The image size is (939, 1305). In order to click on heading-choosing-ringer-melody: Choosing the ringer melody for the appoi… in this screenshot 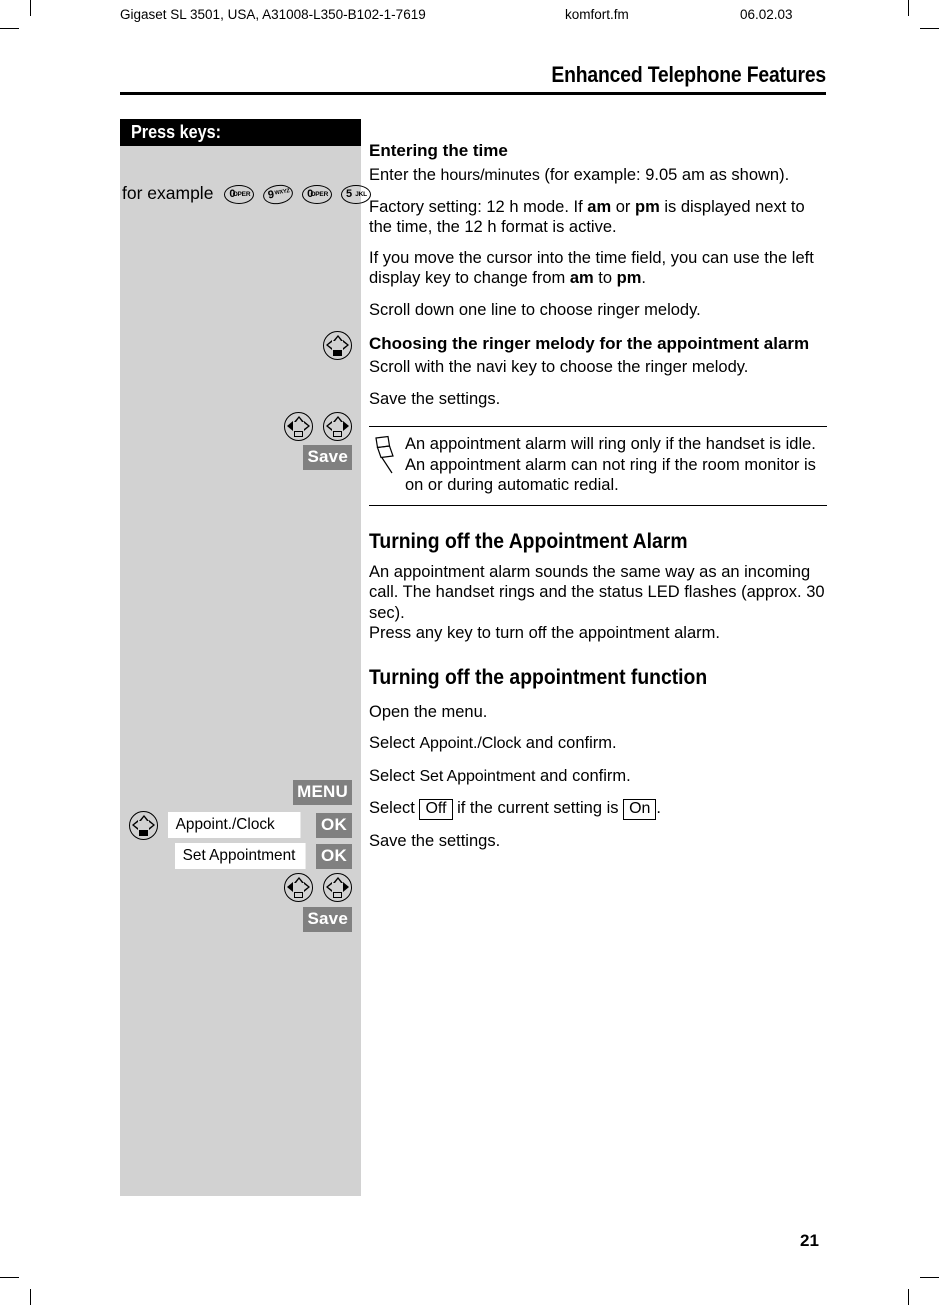, I will do `click(589, 343)`.